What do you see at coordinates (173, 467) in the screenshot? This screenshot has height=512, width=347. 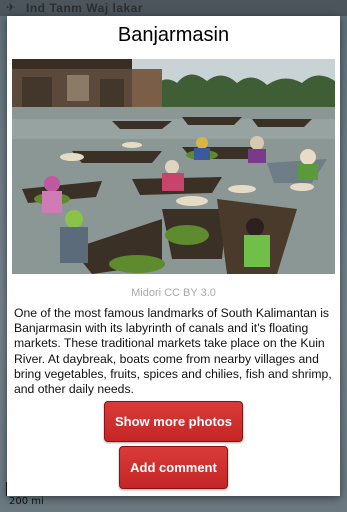 I see `add-comment-button: Add comment` at bounding box center [173, 467].